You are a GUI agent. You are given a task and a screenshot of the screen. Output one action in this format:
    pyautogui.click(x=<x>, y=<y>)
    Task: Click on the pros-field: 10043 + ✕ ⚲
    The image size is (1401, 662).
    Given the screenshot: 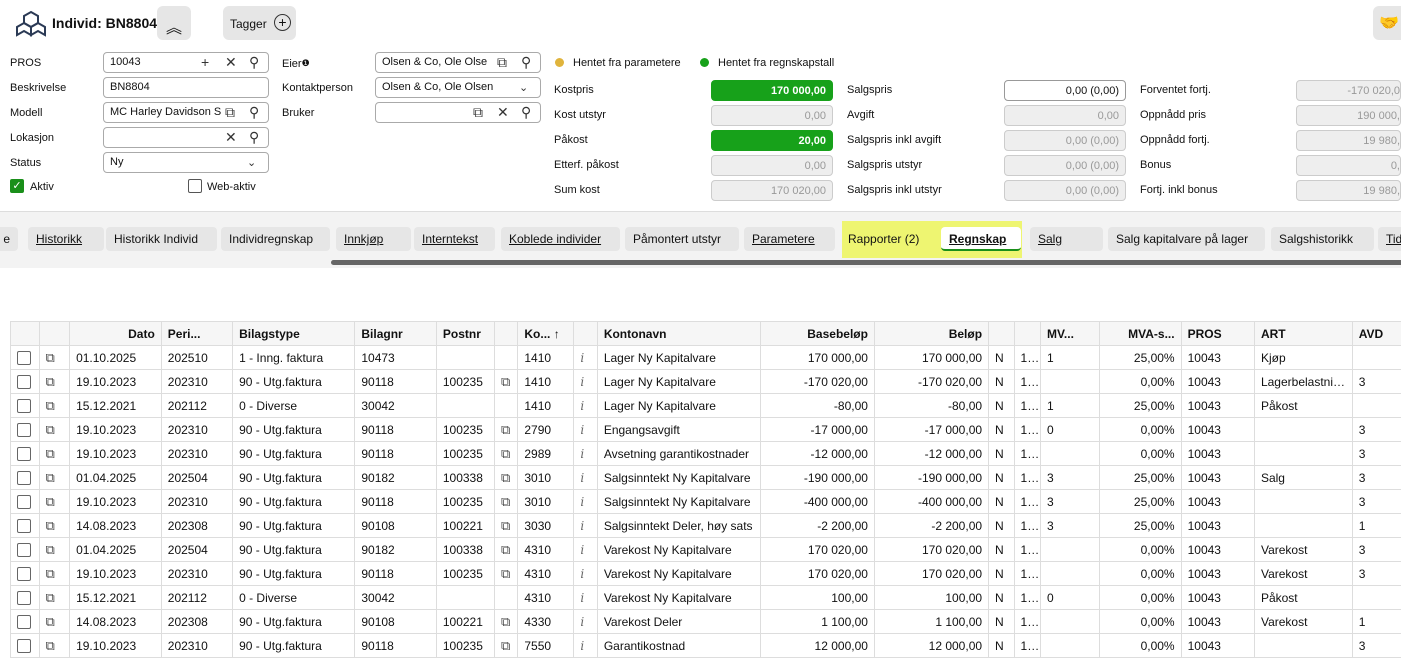 What is the action you would take?
    pyautogui.click(x=186, y=62)
    